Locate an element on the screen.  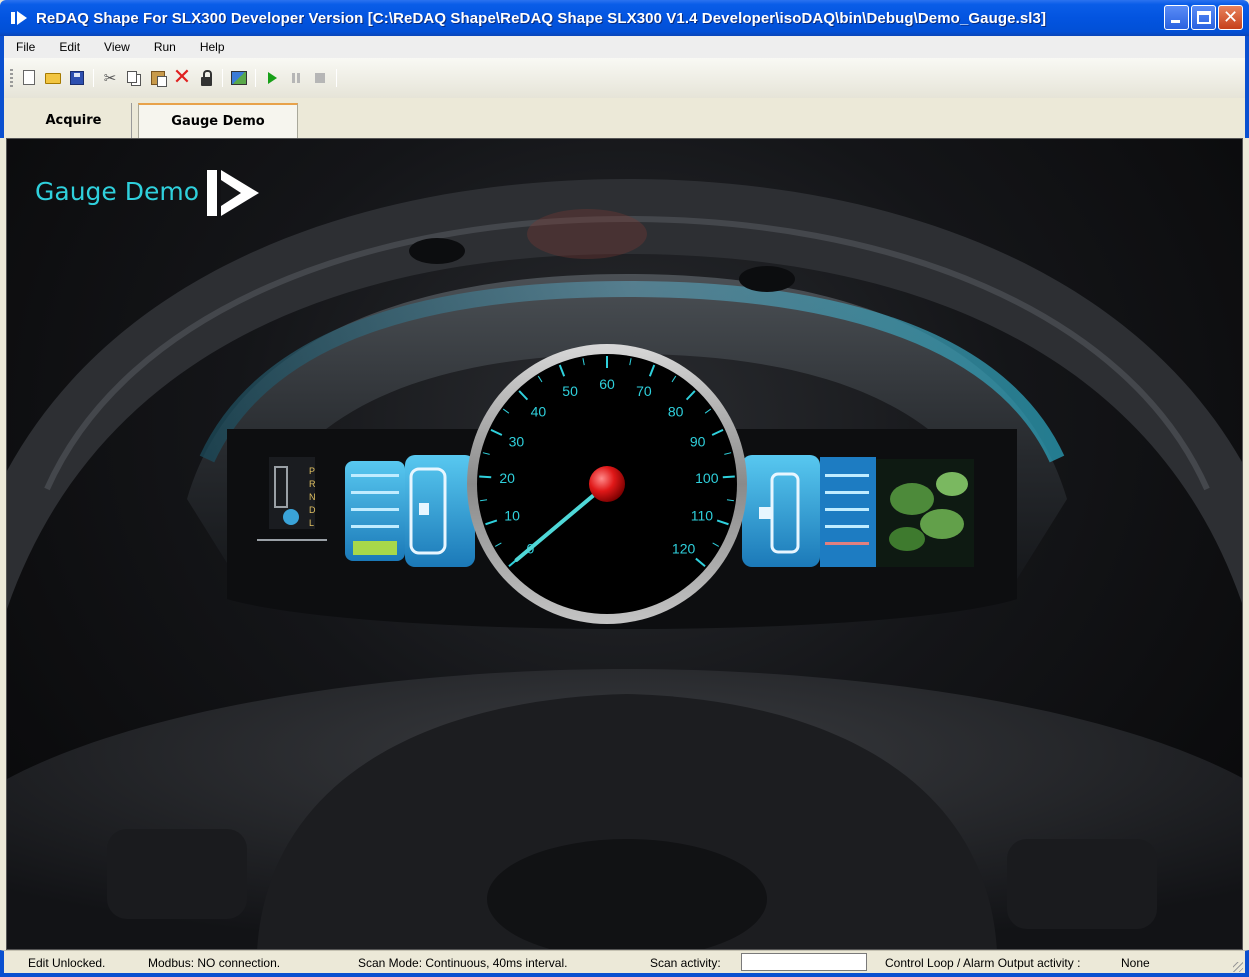
menu-file: File is located at coordinates (28, 47).